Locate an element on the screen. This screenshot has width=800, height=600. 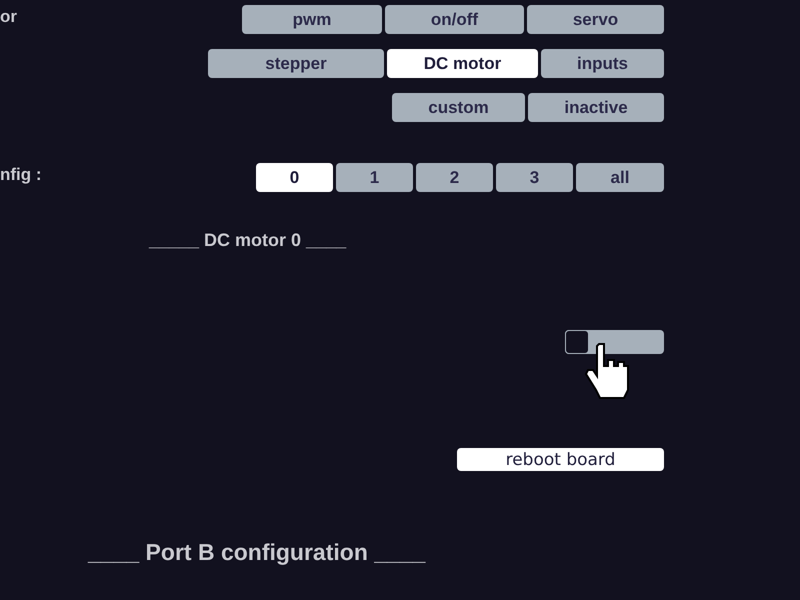
option-button: custom is located at coordinates (458, 107).